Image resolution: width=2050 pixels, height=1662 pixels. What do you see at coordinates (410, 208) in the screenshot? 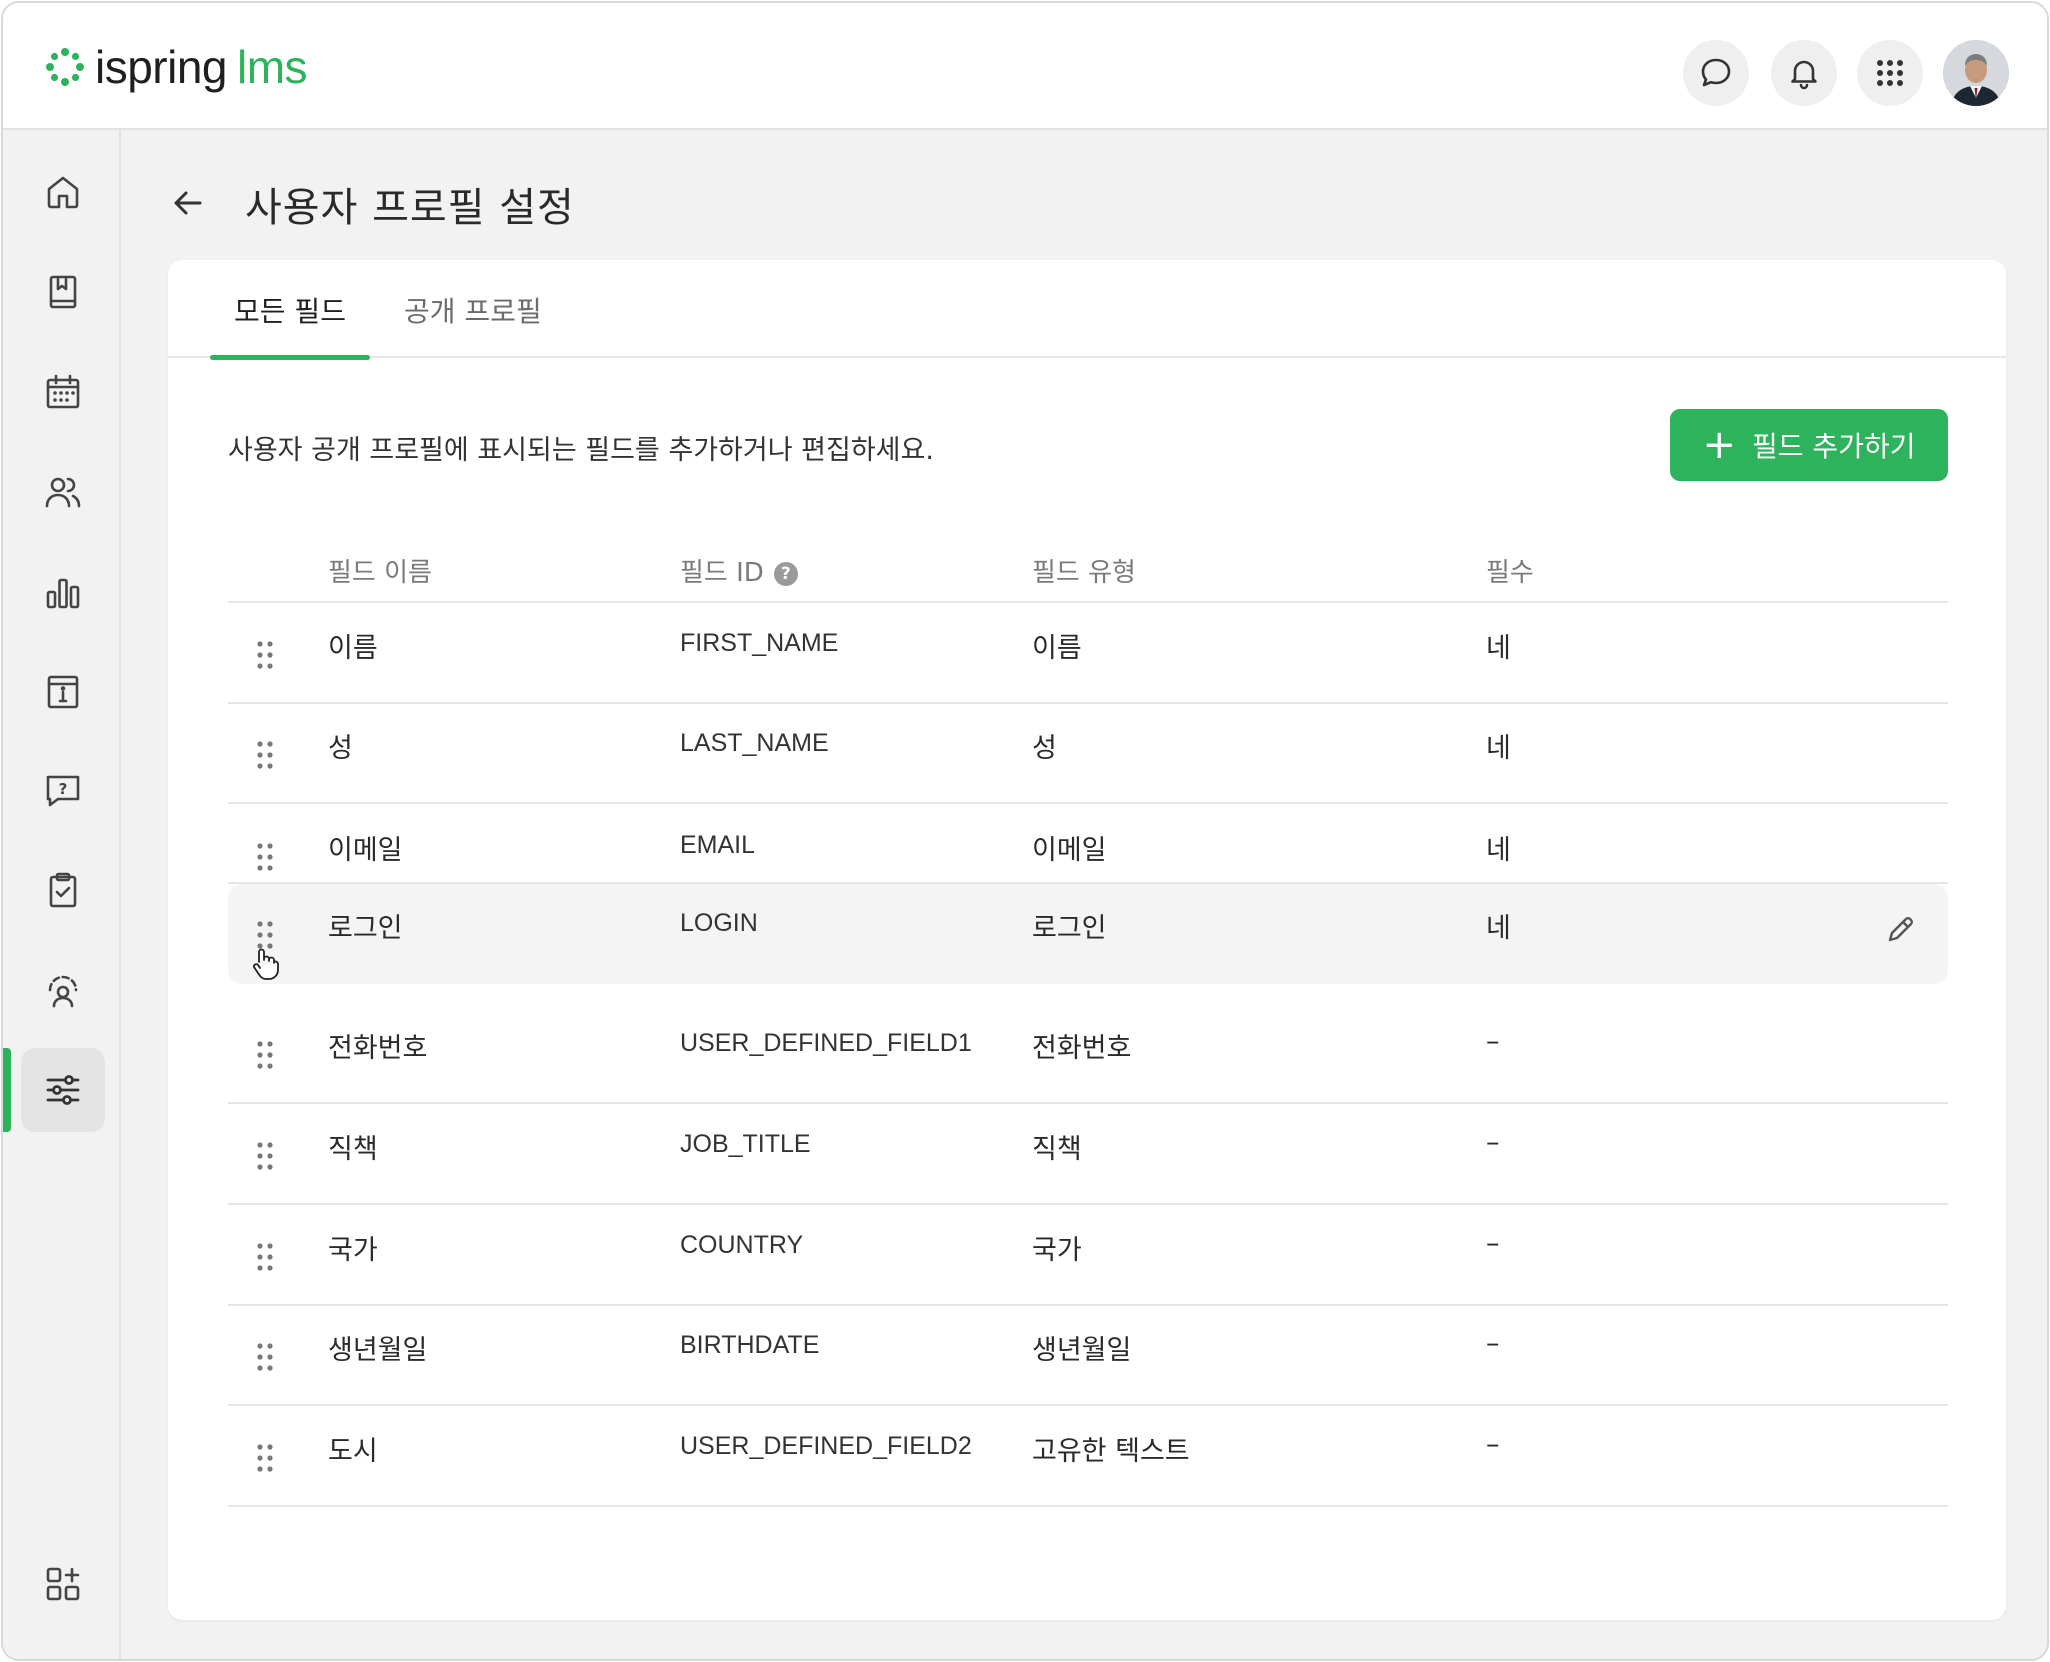
I see `page-title: 사용자 프로필 설정` at bounding box center [410, 208].